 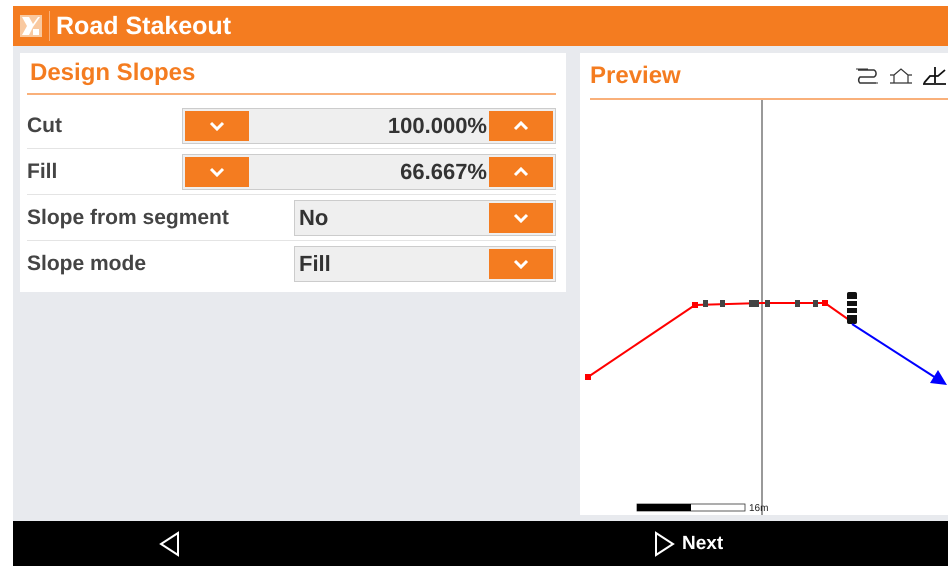 I want to click on back-button, so click(x=170, y=543).